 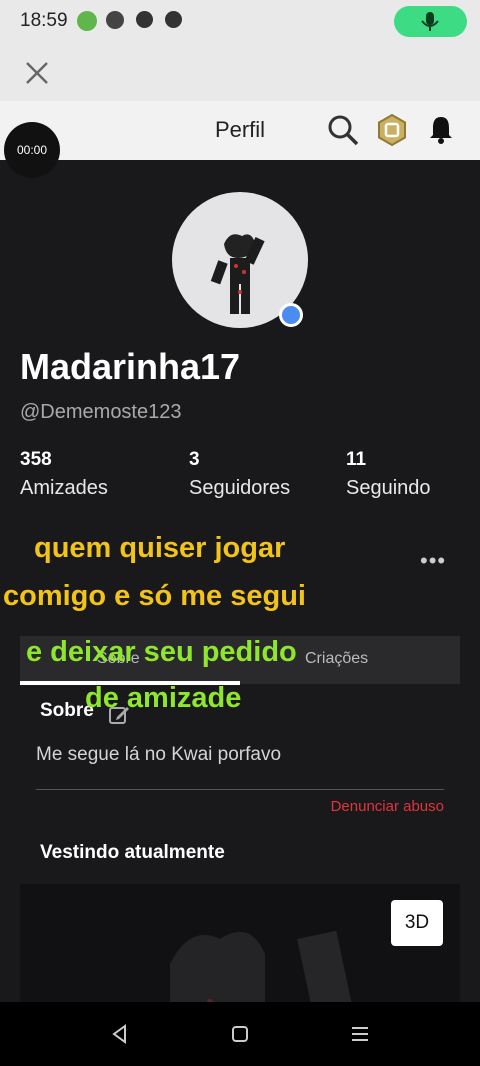 I want to click on friends-count: 358, so click(x=36, y=460).